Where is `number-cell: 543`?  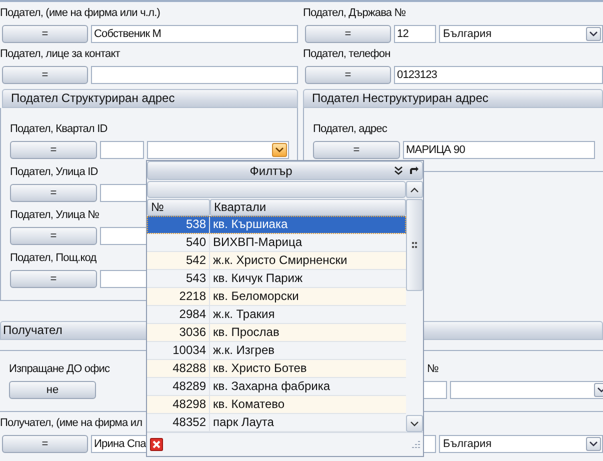 number-cell: 543 is located at coordinates (178, 278).